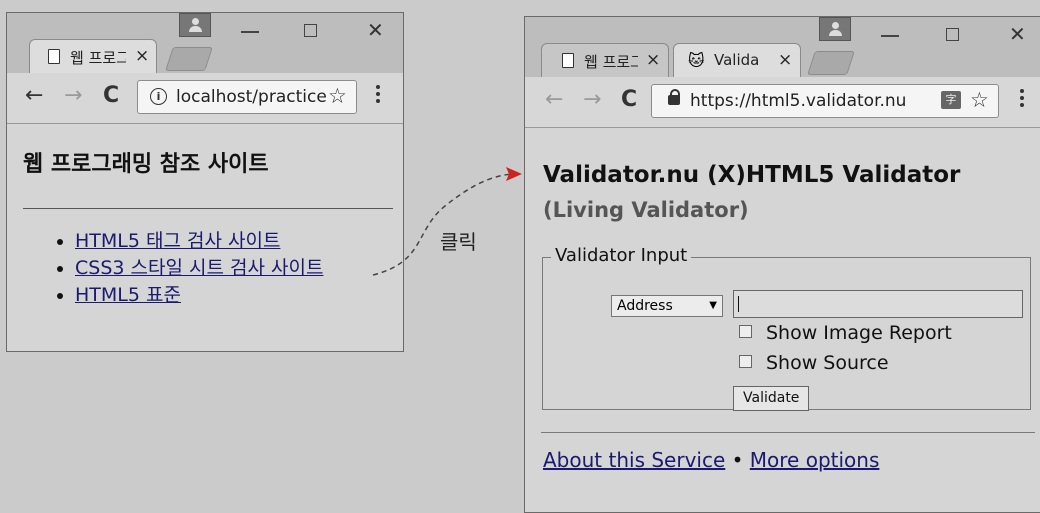 The width and height of the screenshot is (1040, 513). Describe the element at coordinates (952, 34) in the screenshot. I see `maximize-icon` at that location.